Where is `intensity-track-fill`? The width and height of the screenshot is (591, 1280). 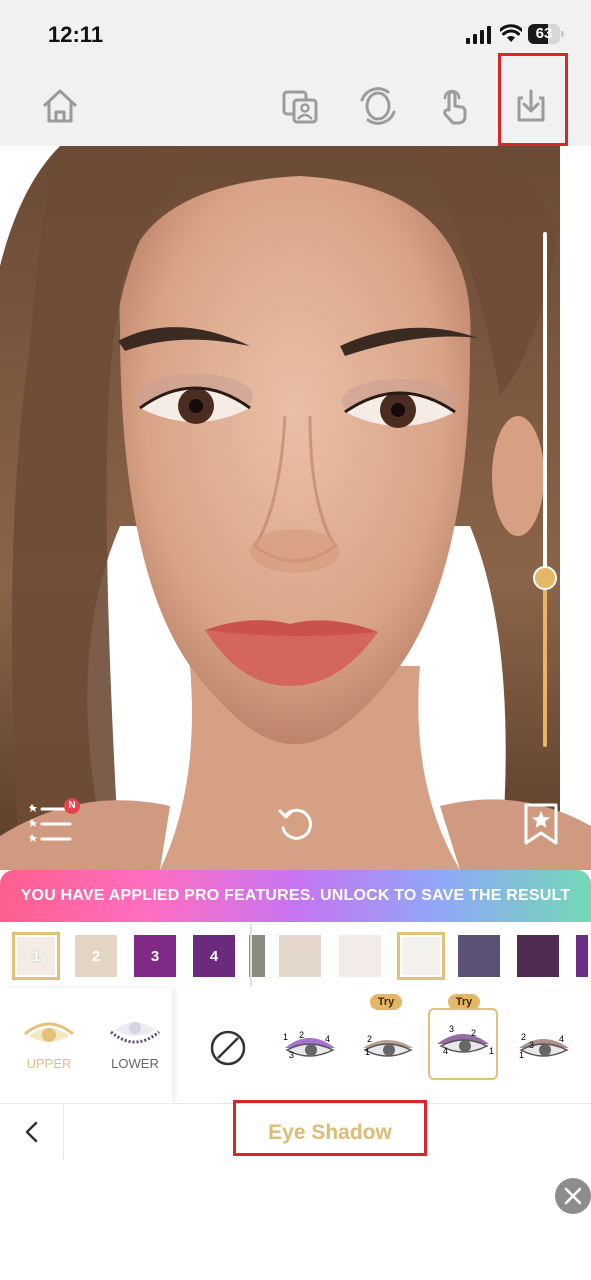 intensity-track-fill is located at coordinates (545, 662).